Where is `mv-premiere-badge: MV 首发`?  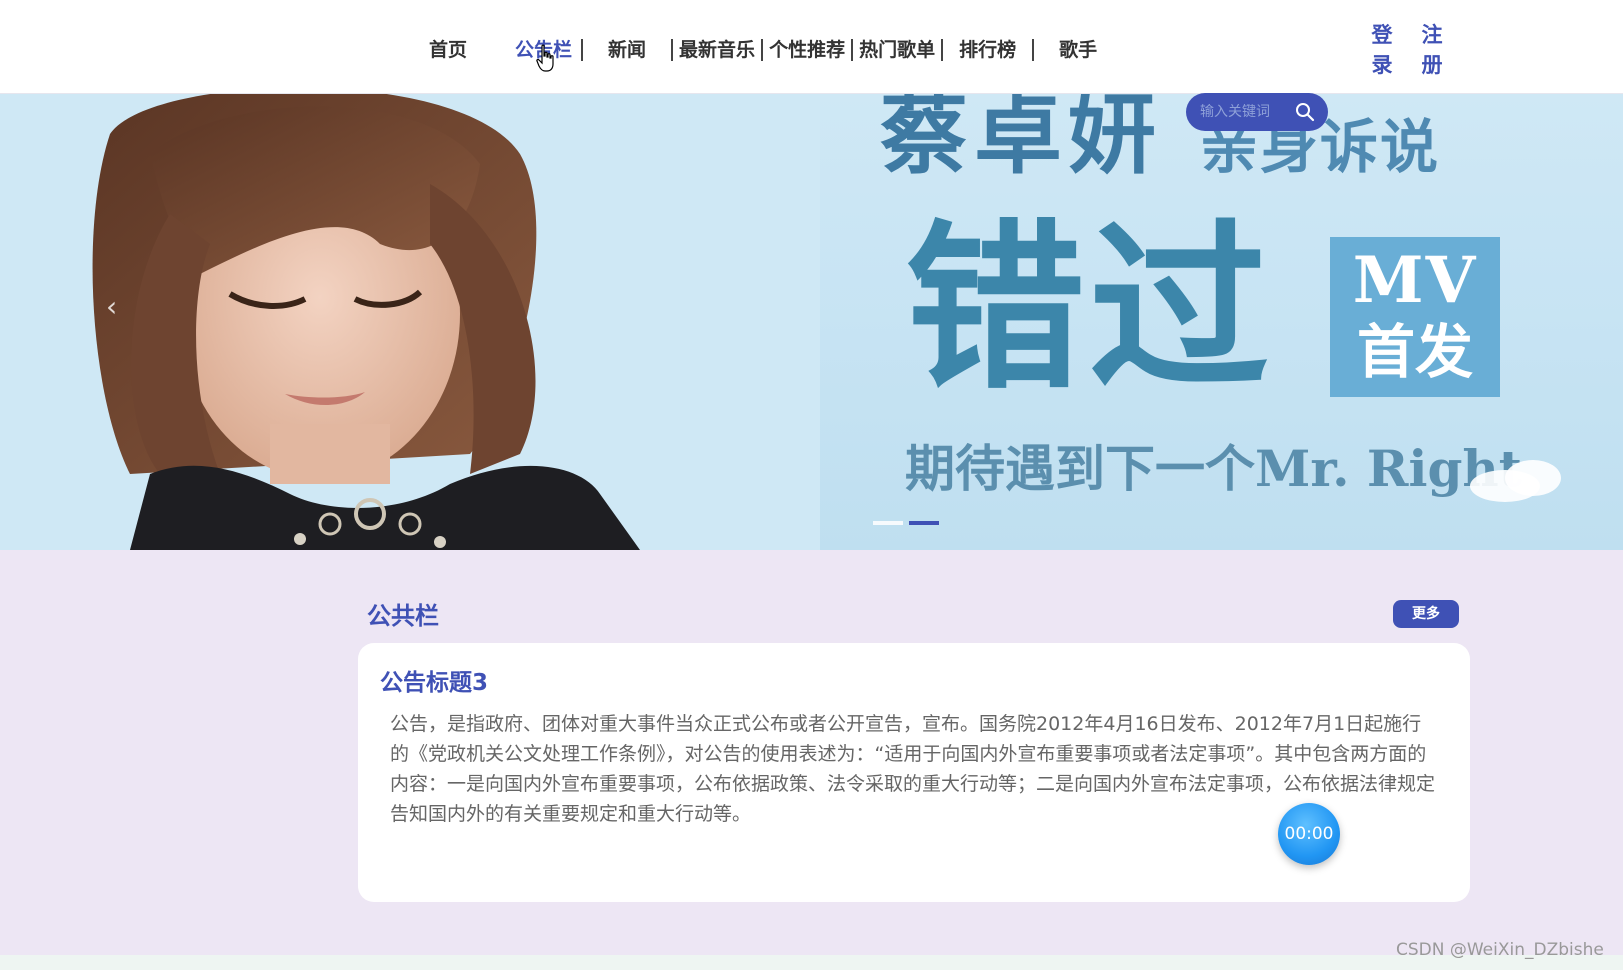 mv-premiere-badge: MV 首发 is located at coordinates (1415, 317).